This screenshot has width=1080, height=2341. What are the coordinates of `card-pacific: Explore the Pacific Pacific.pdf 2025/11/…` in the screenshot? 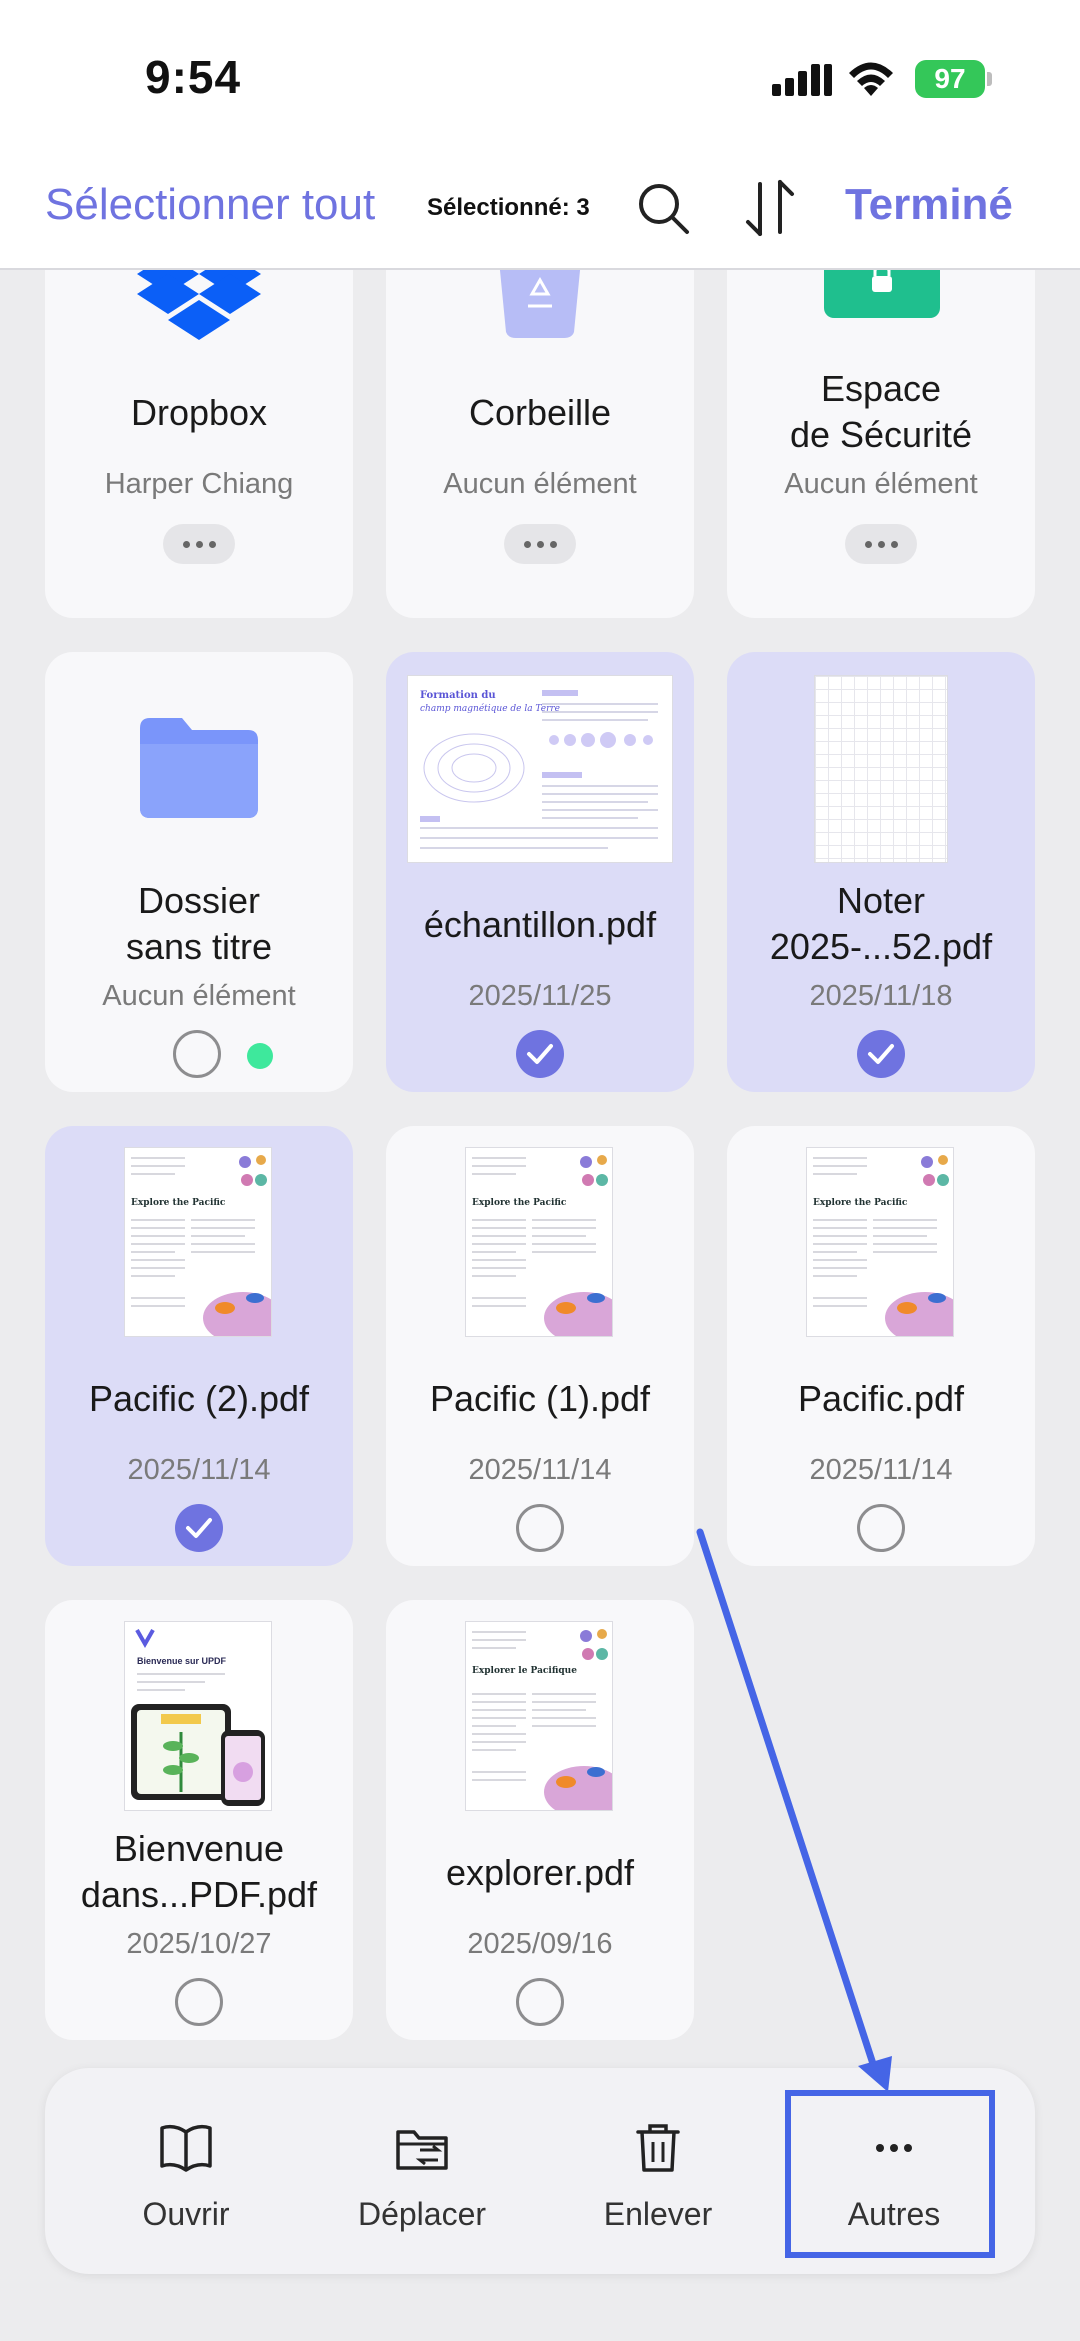 It's located at (881, 1346).